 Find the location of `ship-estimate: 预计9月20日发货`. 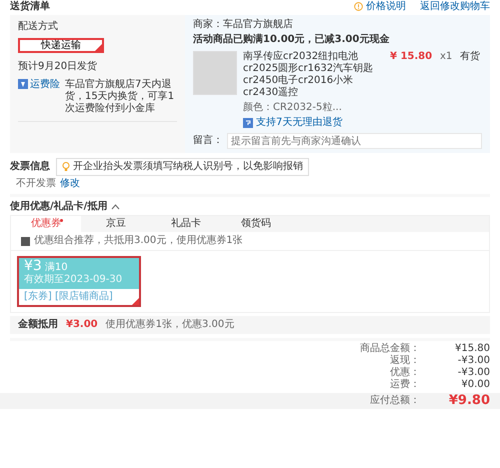

ship-estimate: 预计9月20日发货 is located at coordinates (58, 67).